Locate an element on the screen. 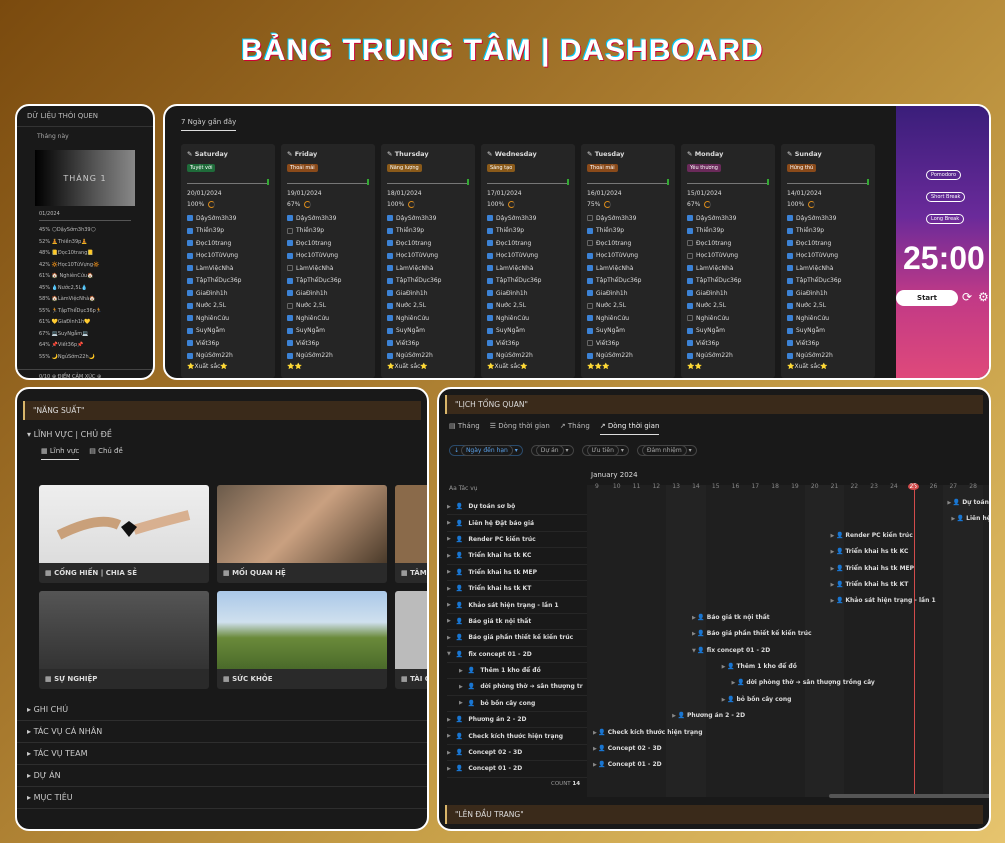  habit-check-row: NghiênCứu is located at coordinates (428, 318).